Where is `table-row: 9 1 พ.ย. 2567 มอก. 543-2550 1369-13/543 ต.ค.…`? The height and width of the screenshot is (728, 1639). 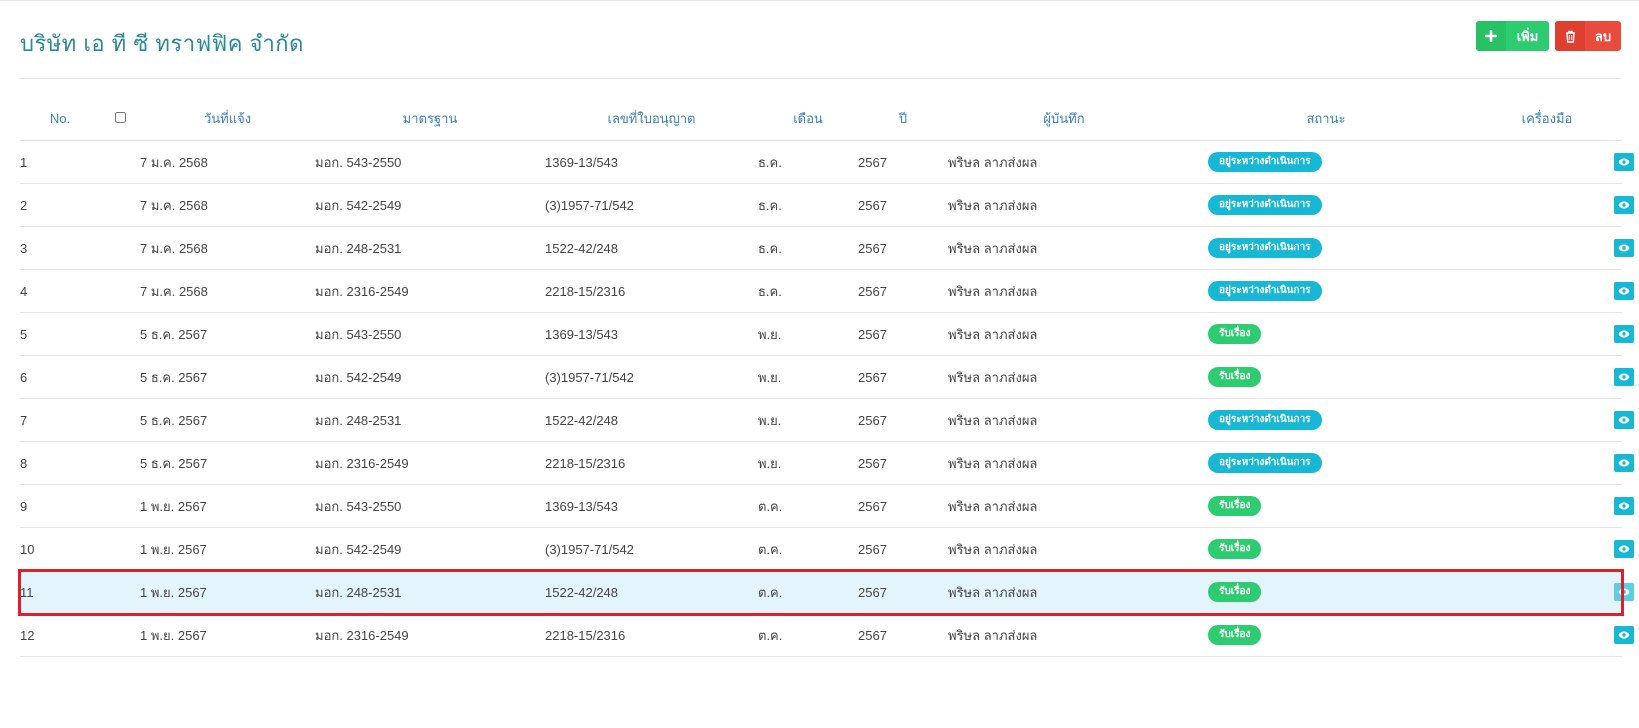
table-row: 9 1 พ.ย. 2567 มอก. 543-2550 1369-13/543 ต.ค.… is located at coordinates (827, 506).